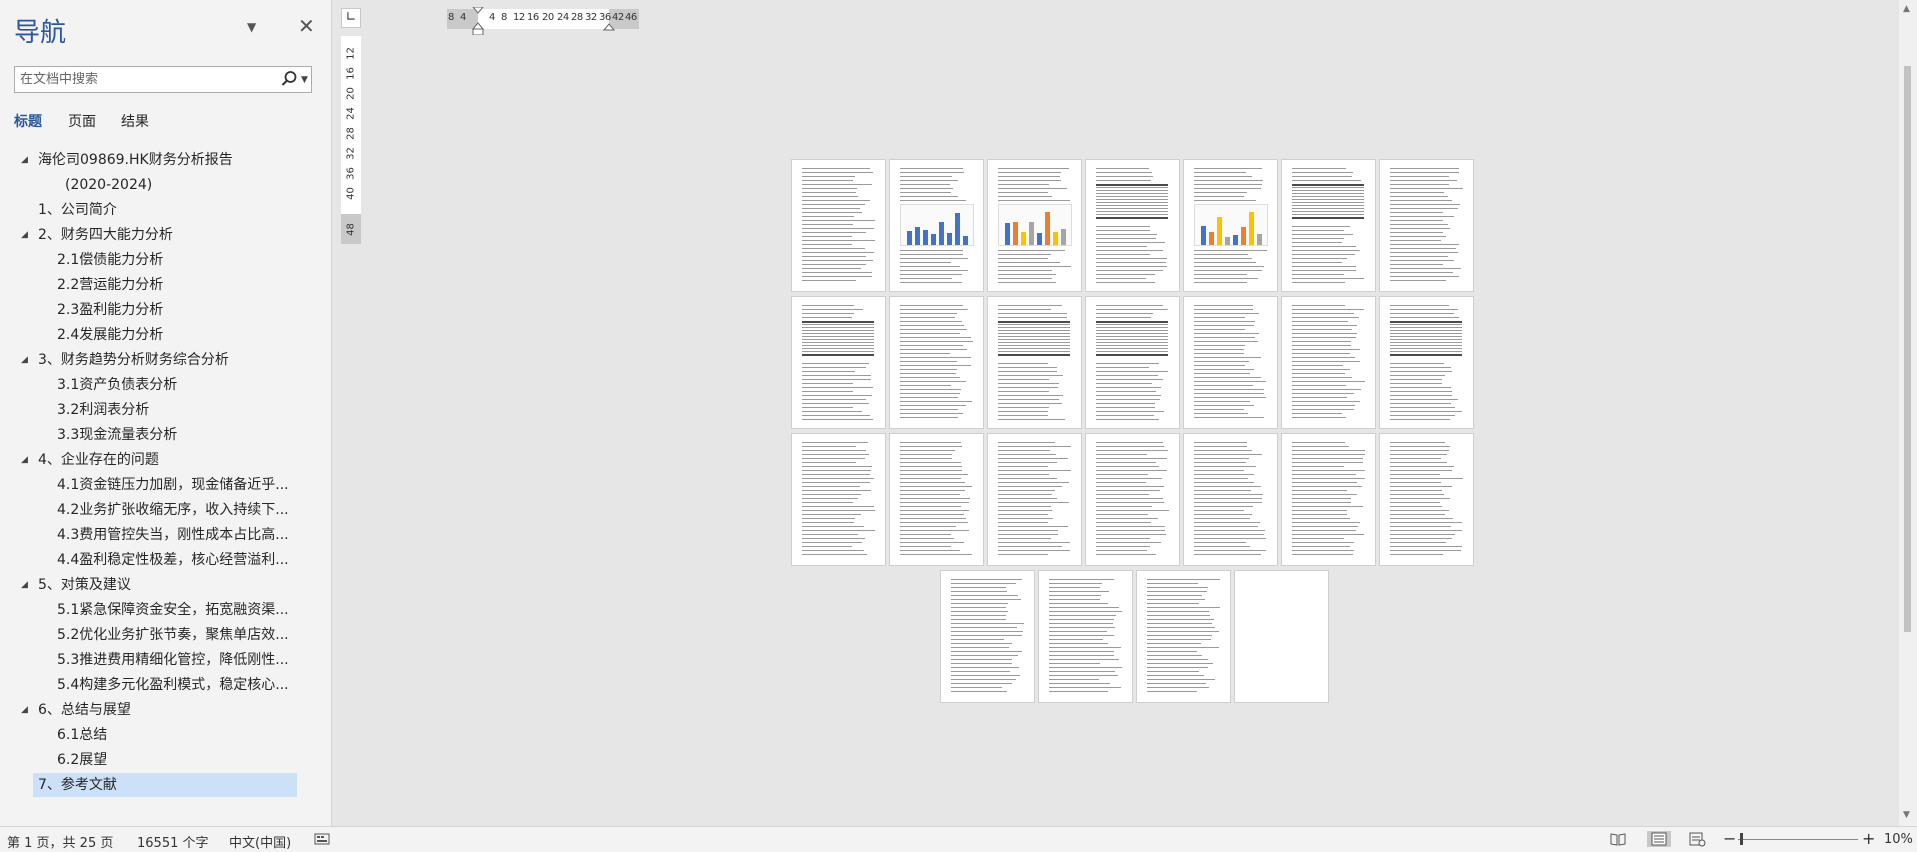 The width and height of the screenshot is (1917, 852). Describe the element at coordinates (135, 160) in the screenshot. I see `nav-heading-label: 海伦司09869.HK财务分析报告` at that location.